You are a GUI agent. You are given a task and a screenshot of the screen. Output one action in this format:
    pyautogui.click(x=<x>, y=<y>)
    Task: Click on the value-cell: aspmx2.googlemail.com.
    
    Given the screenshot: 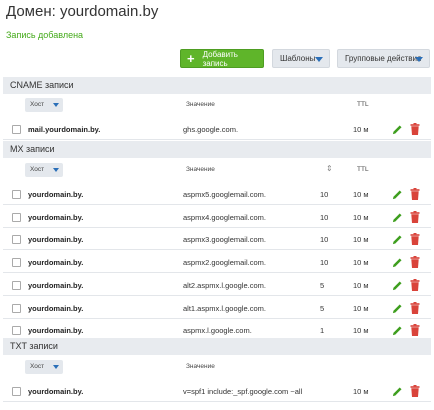 What is the action you would take?
    pyautogui.click(x=224, y=263)
    